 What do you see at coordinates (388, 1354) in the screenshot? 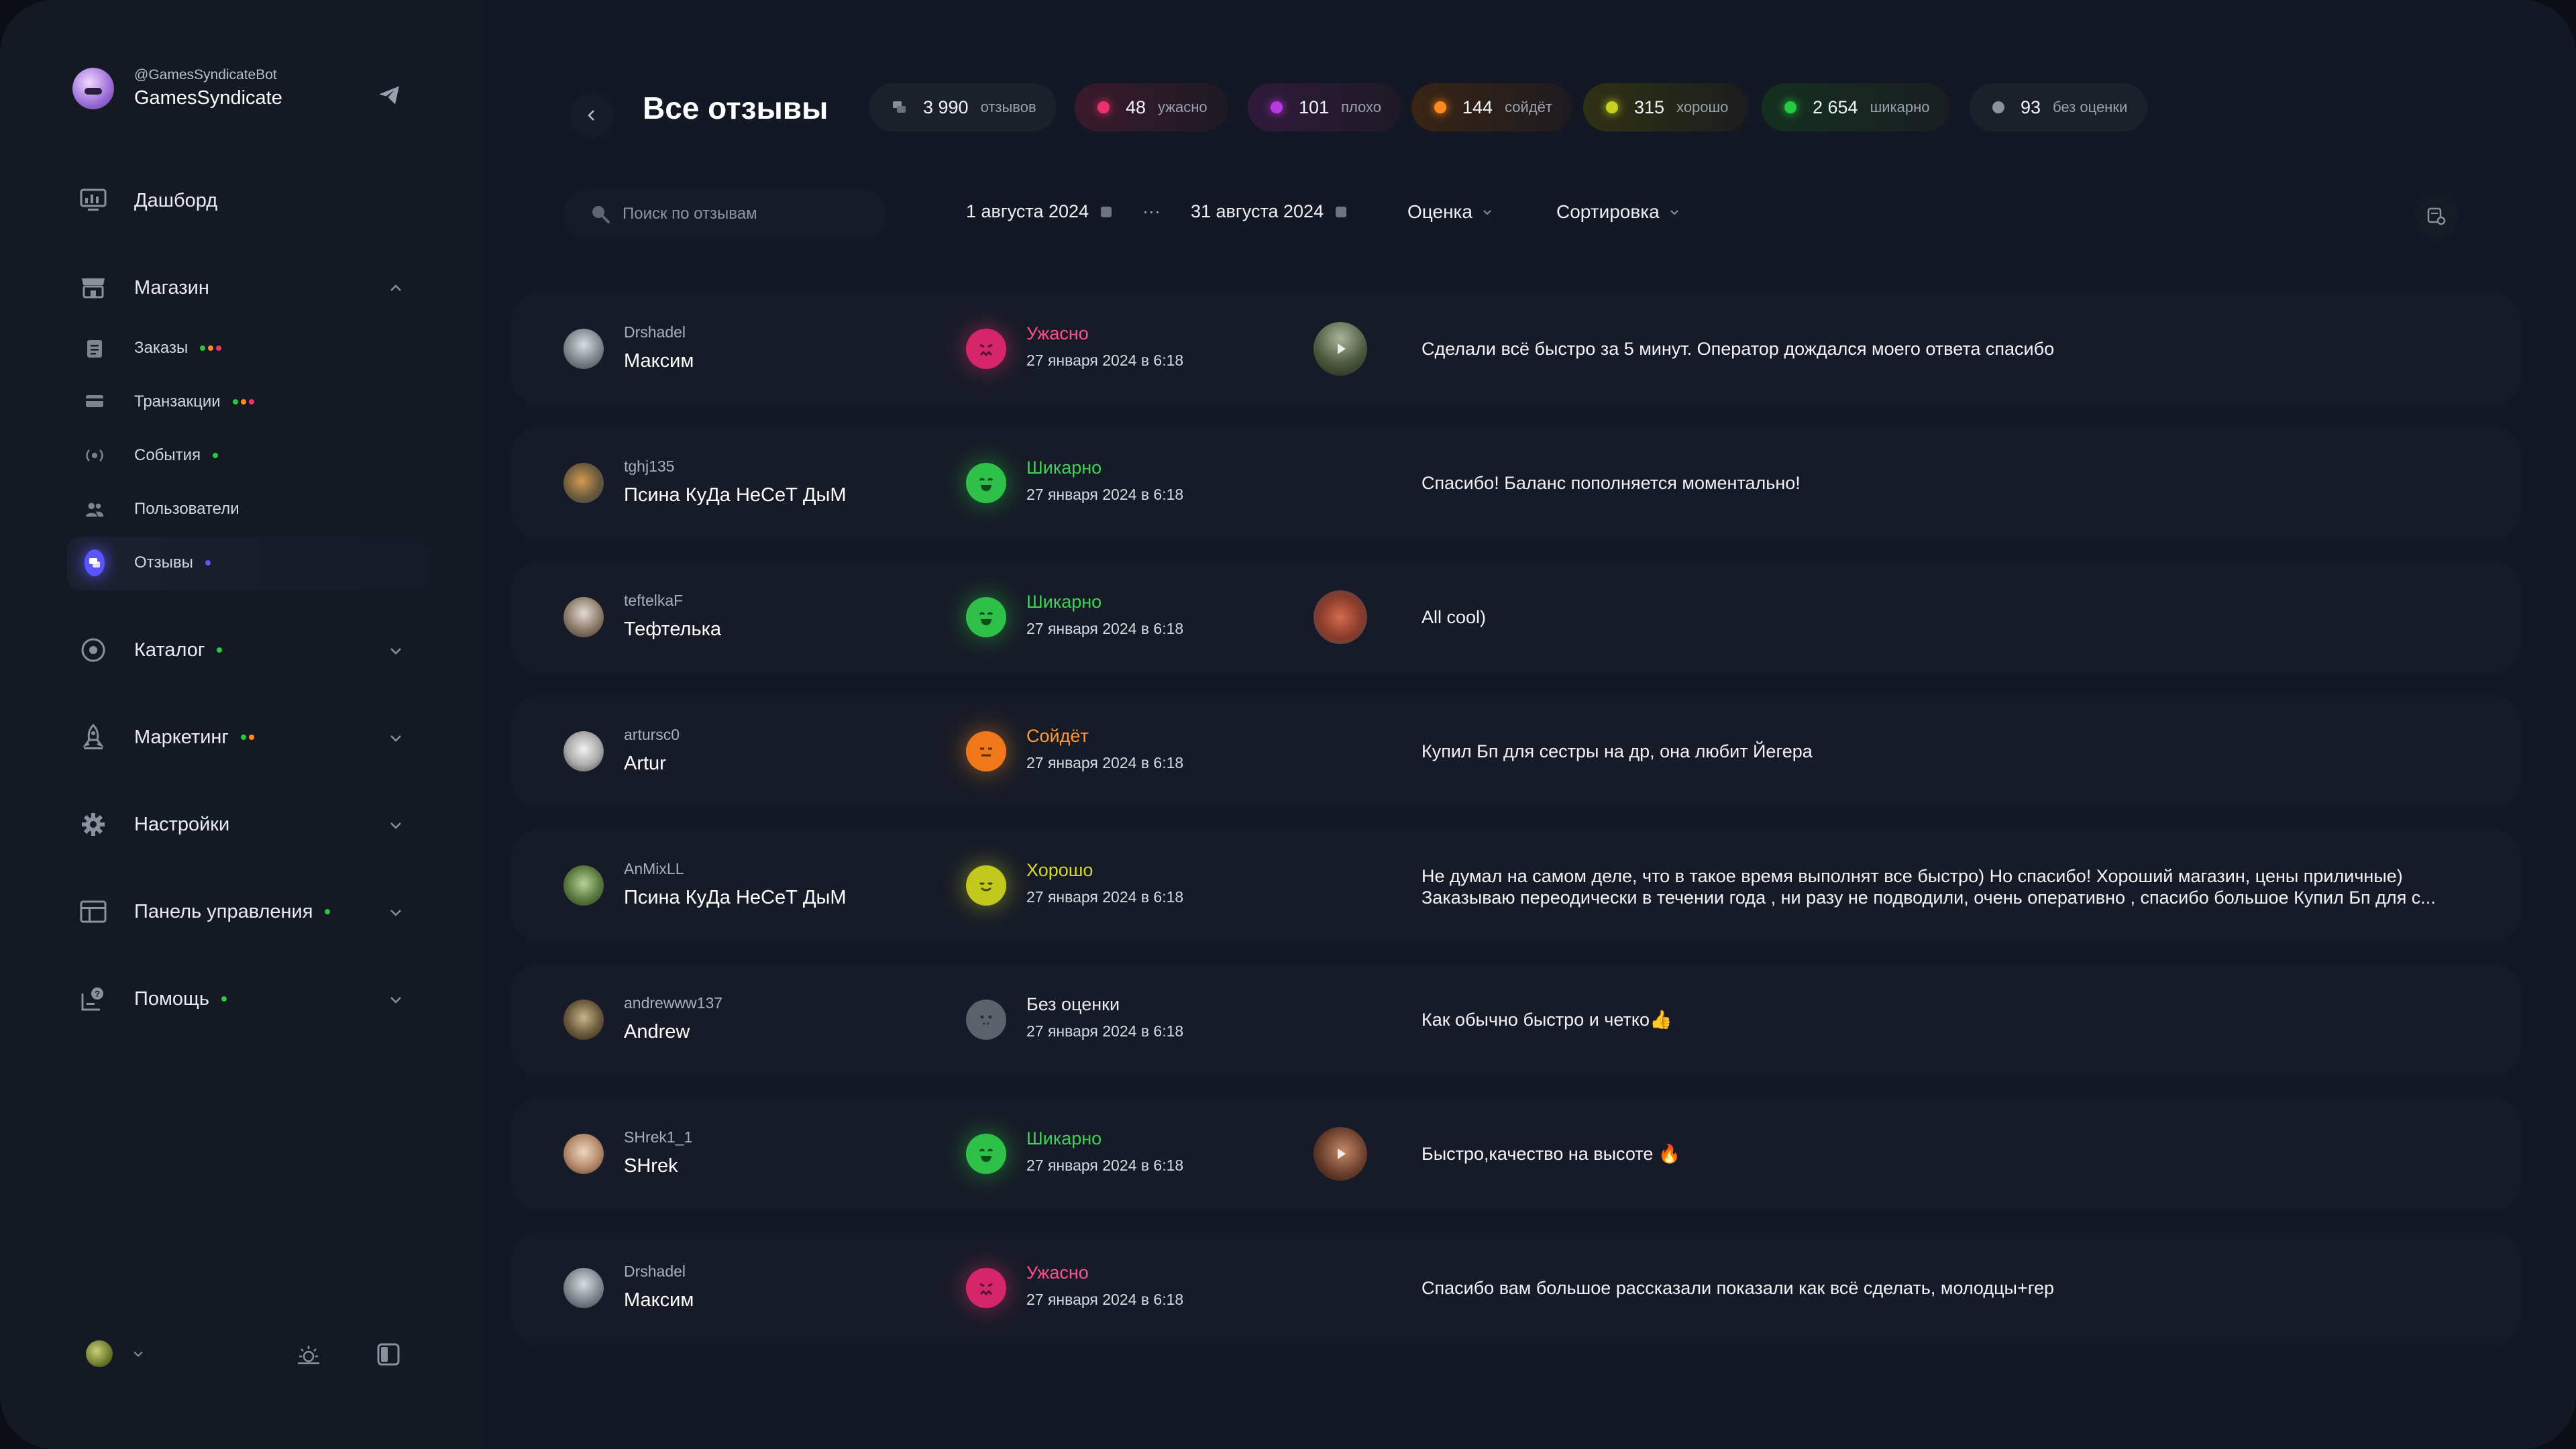
I see `sidebar-collapse-icon` at bounding box center [388, 1354].